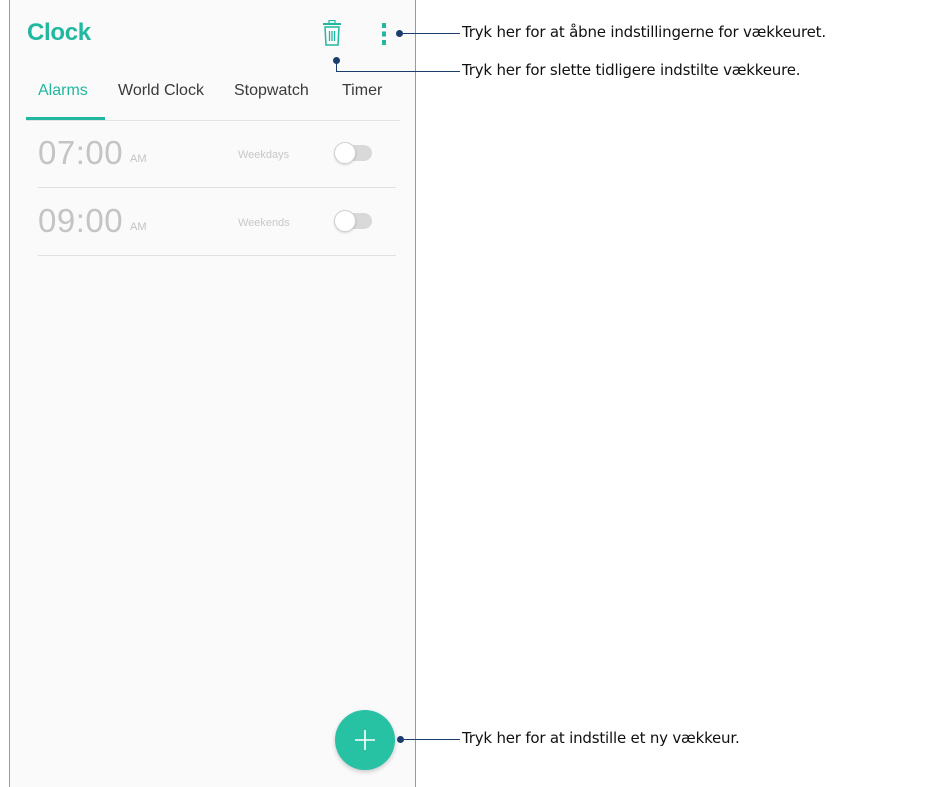 The height and width of the screenshot is (787, 951). What do you see at coordinates (271, 91) in the screenshot?
I see `tab-stopwatch: Stopwatch` at bounding box center [271, 91].